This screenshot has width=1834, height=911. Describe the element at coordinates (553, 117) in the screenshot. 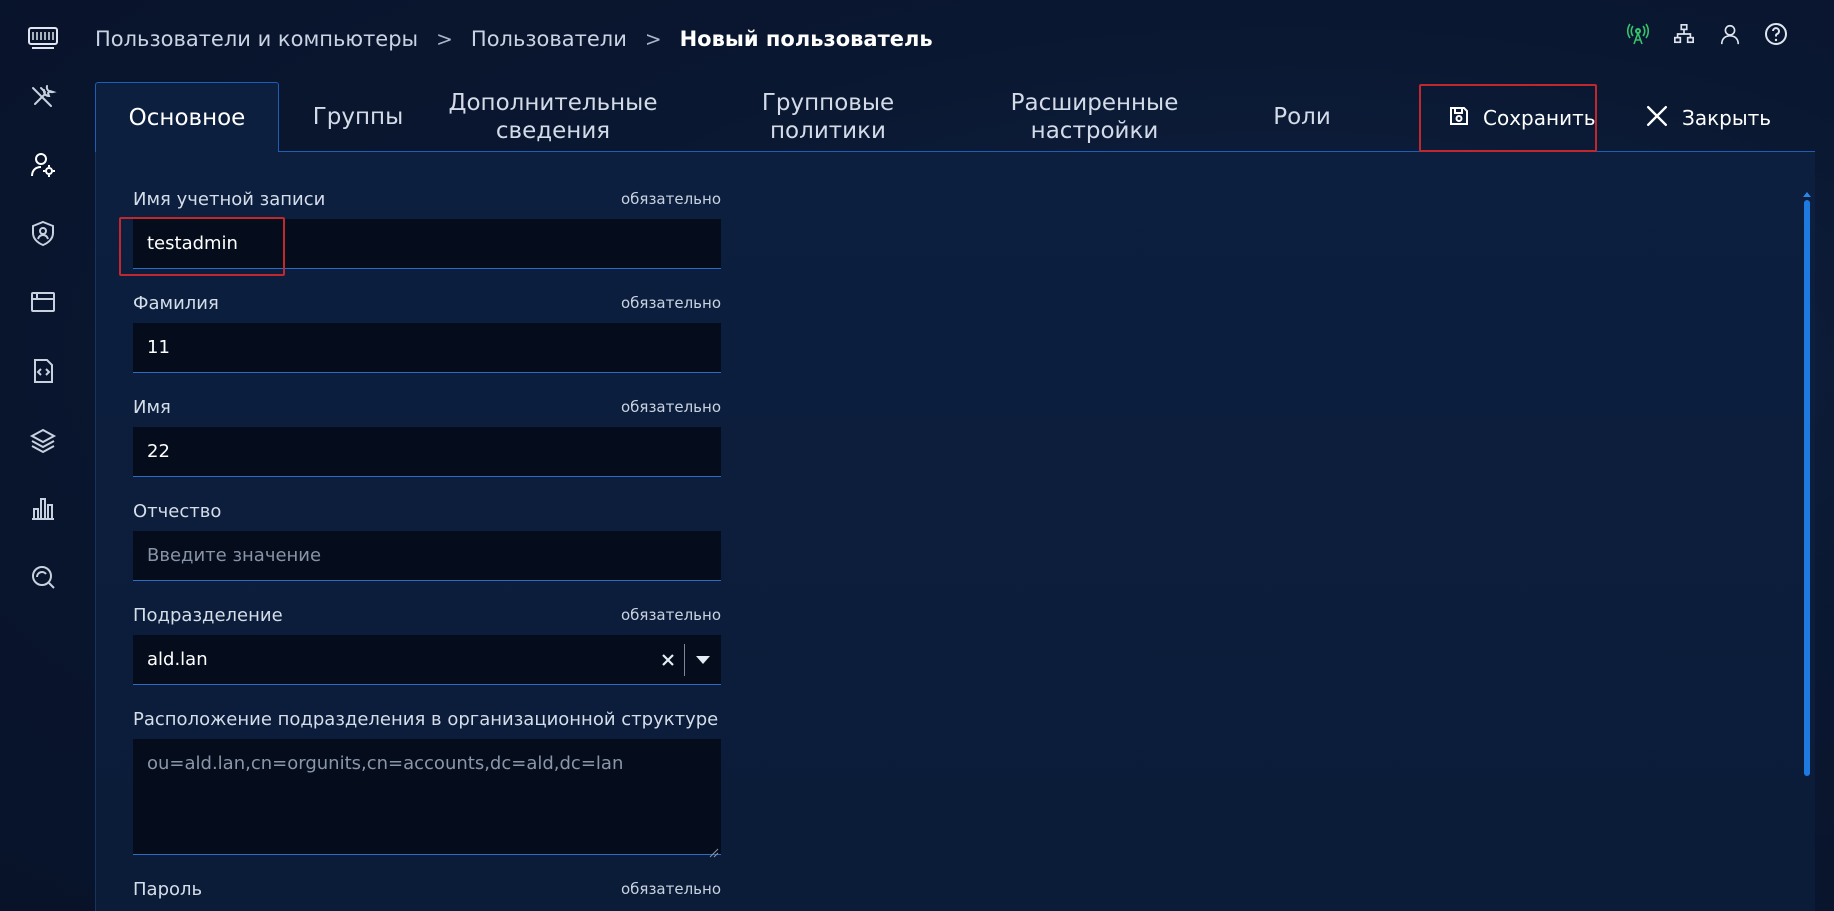

I see `tab-additional-info: Дополнительные сведения` at that location.